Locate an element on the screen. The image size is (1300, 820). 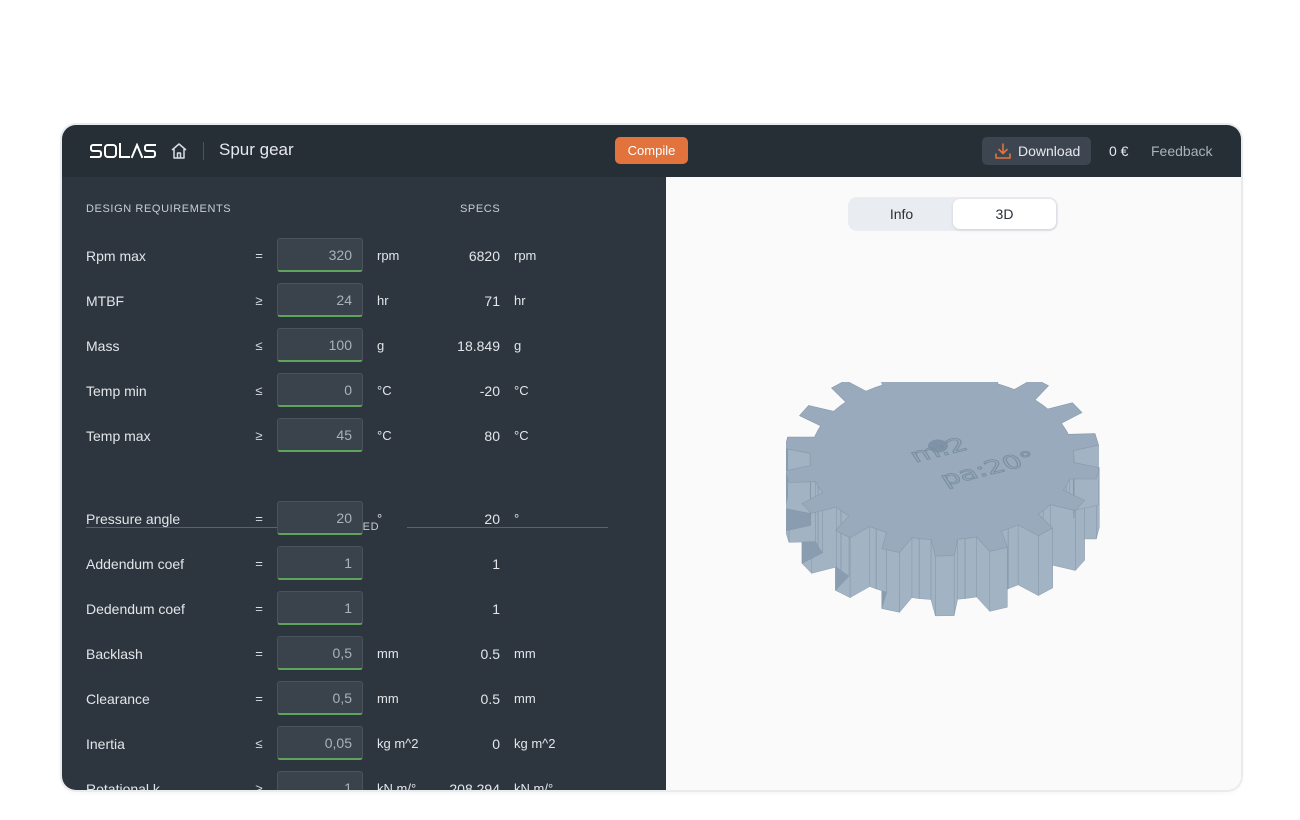
home-icon is located at coordinates (179, 151).